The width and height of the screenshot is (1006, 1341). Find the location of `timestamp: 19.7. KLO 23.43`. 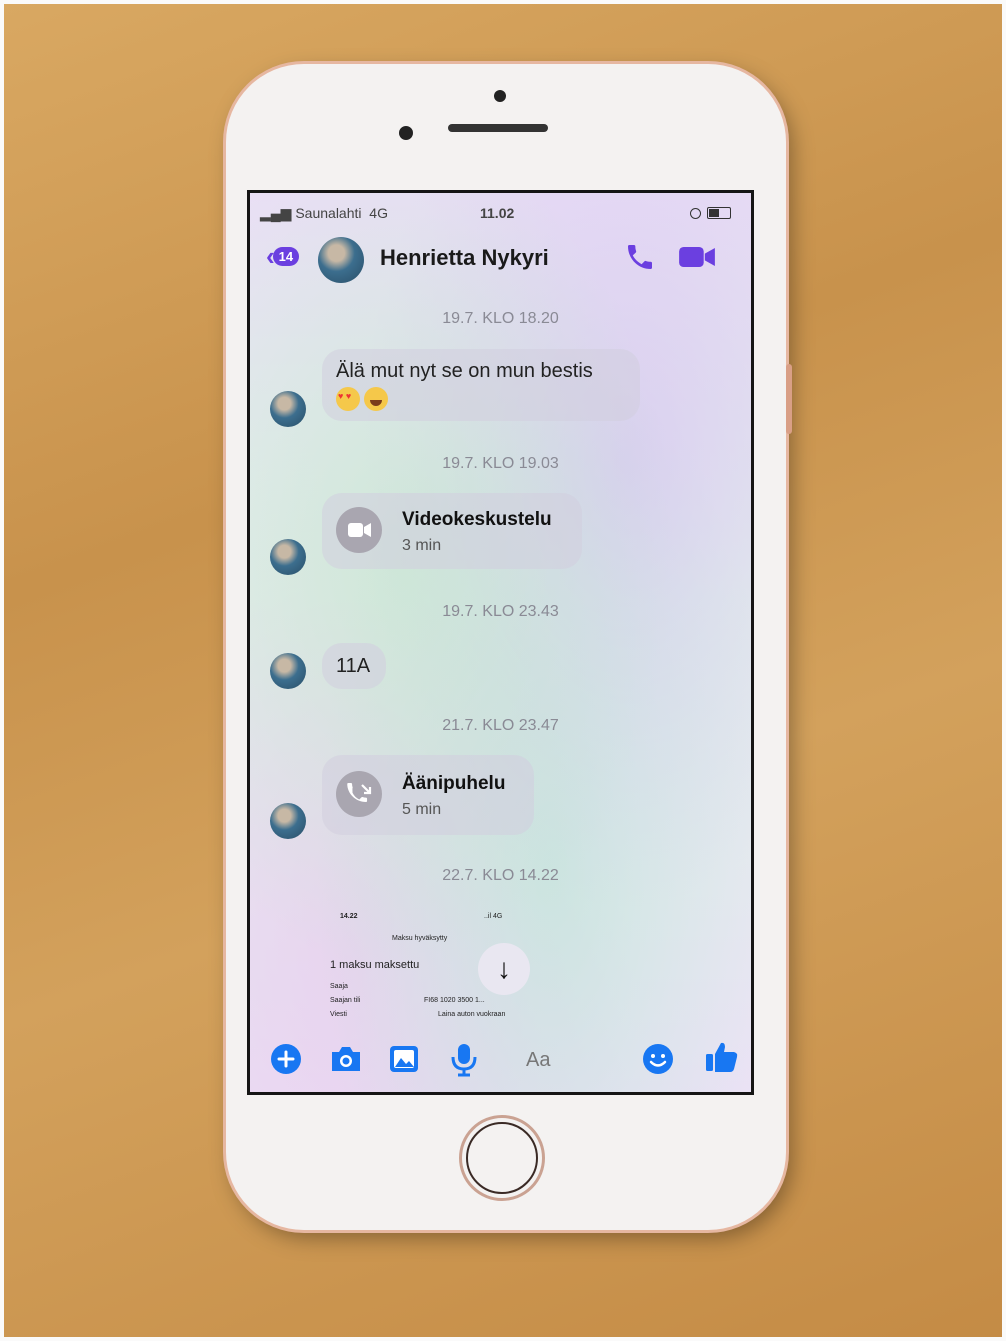

timestamp: 19.7. KLO 23.43 is located at coordinates (500, 611).